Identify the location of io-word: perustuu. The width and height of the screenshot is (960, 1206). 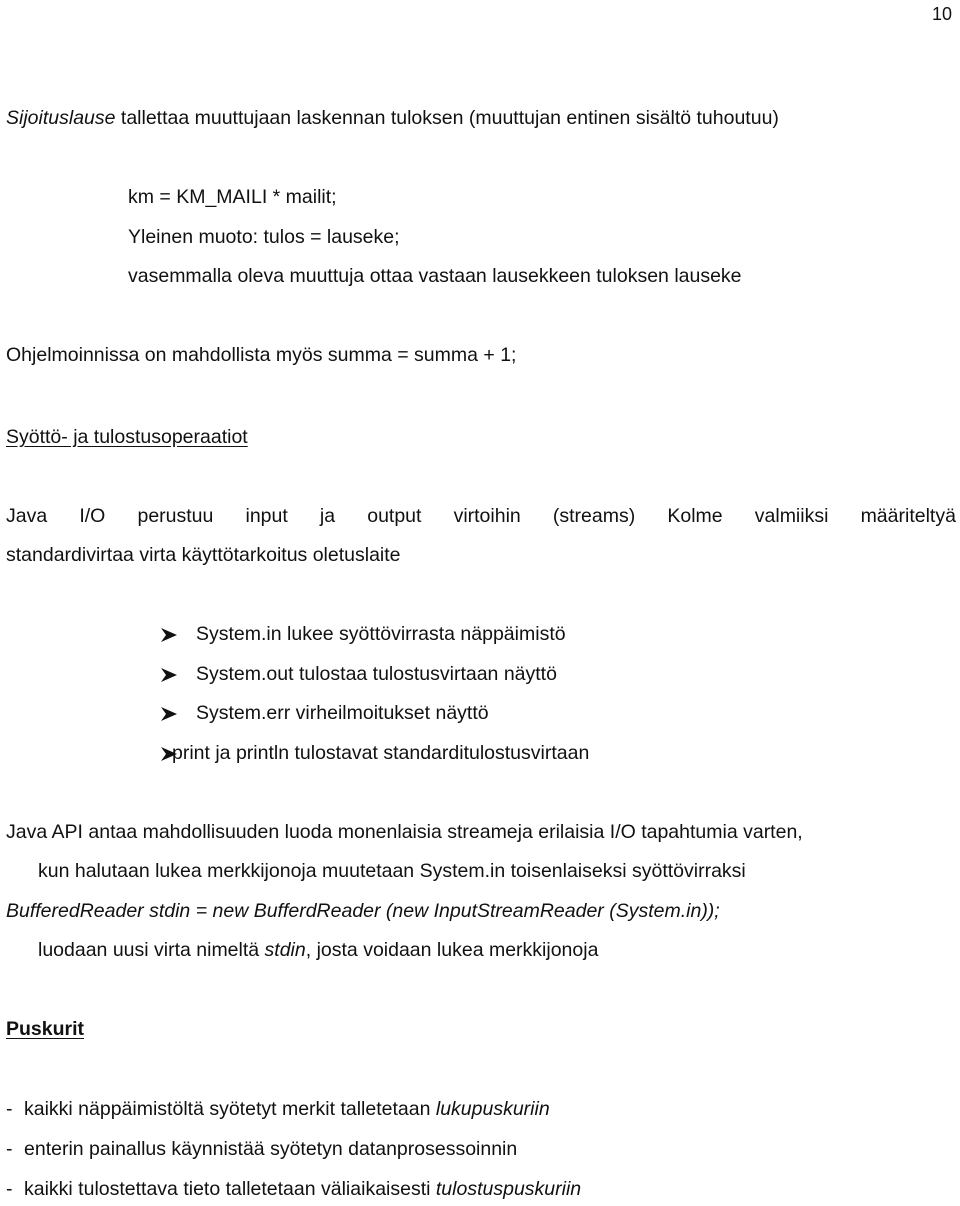
(175, 516).